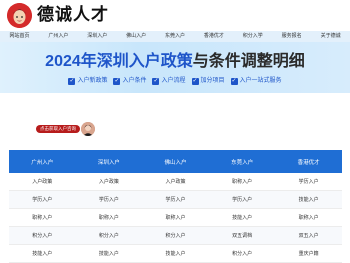 This screenshot has width=350, height=263. I want to click on table-row: 积分入户 积分入户 积分入户 双五调档 双五入户, so click(175, 235).